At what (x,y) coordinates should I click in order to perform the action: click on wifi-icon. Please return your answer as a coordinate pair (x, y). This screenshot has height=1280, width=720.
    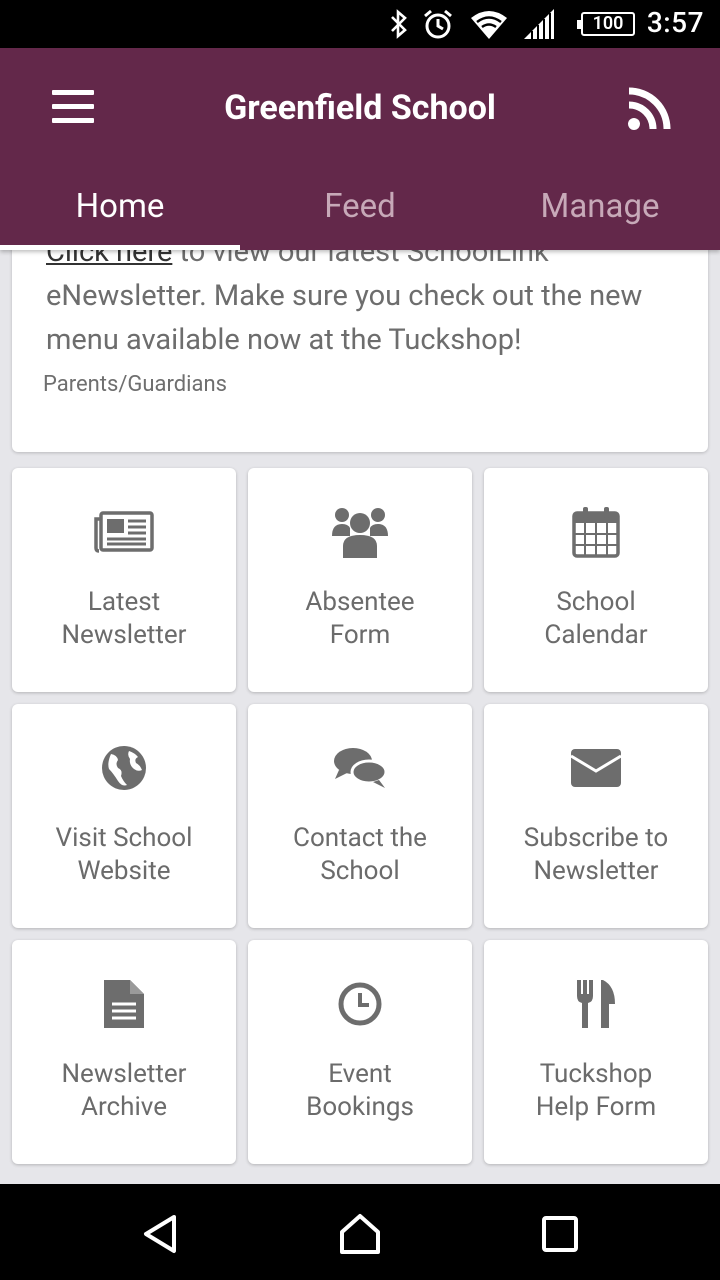
    Looking at the image, I should click on (489, 24).